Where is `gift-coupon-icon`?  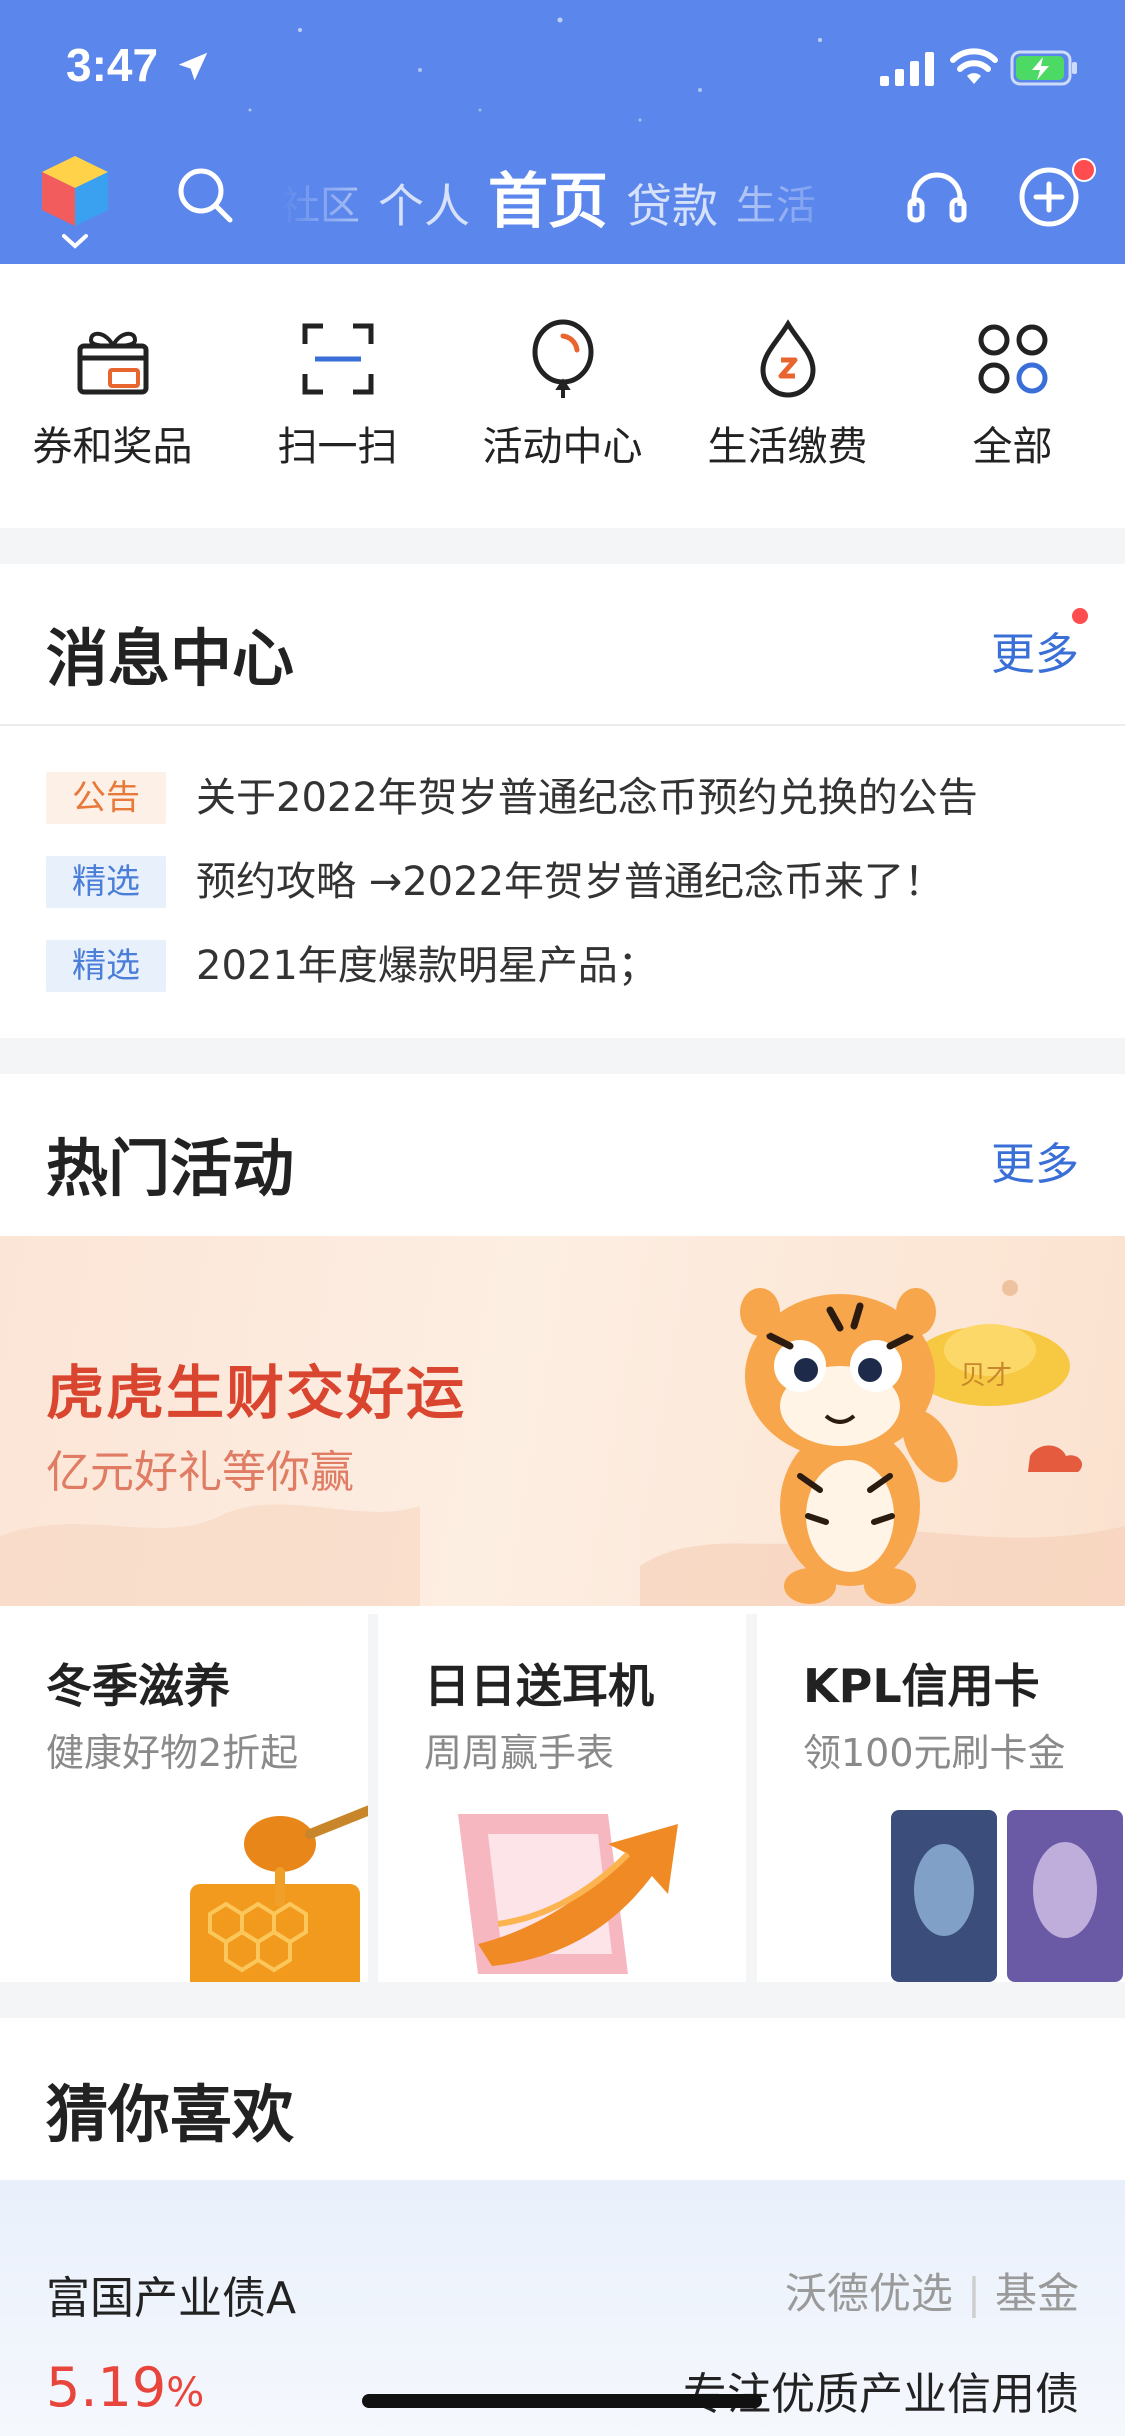
gift-coupon-icon is located at coordinates (113, 363).